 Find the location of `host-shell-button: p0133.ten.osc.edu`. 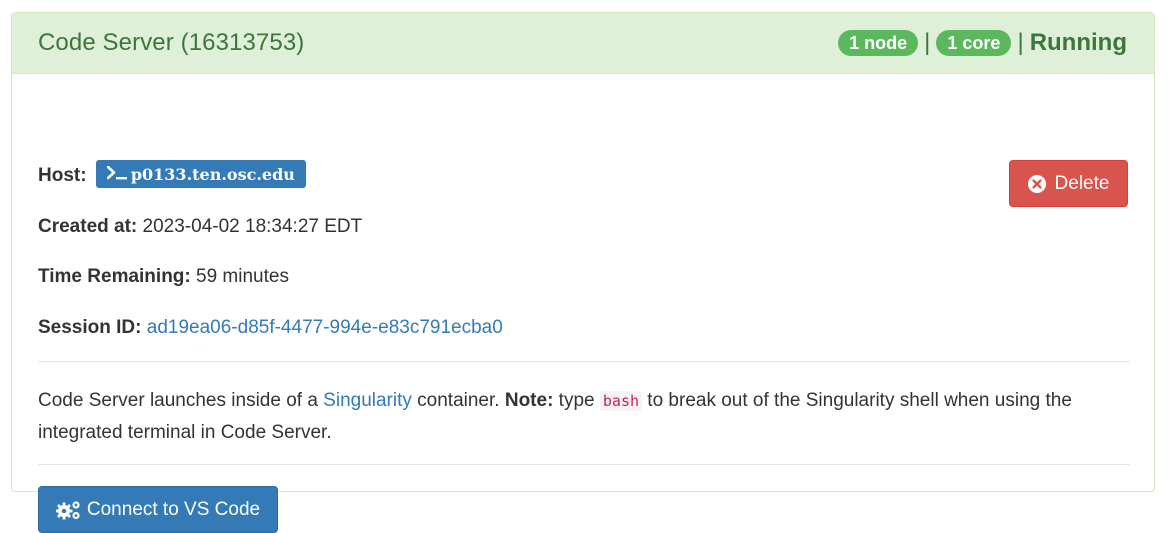

host-shell-button: p0133.ten.osc.edu is located at coordinates (200, 174).